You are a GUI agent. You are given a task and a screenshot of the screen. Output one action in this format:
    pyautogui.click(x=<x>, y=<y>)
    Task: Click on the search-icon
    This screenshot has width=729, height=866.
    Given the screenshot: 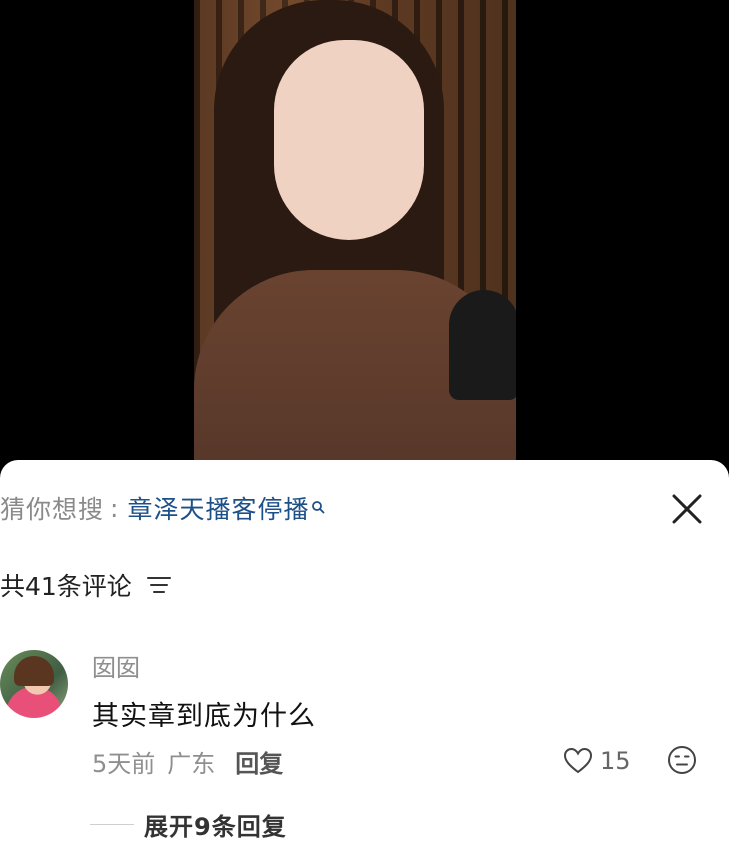 What is the action you would take?
    pyautogui.click(x=318, y=502)
    